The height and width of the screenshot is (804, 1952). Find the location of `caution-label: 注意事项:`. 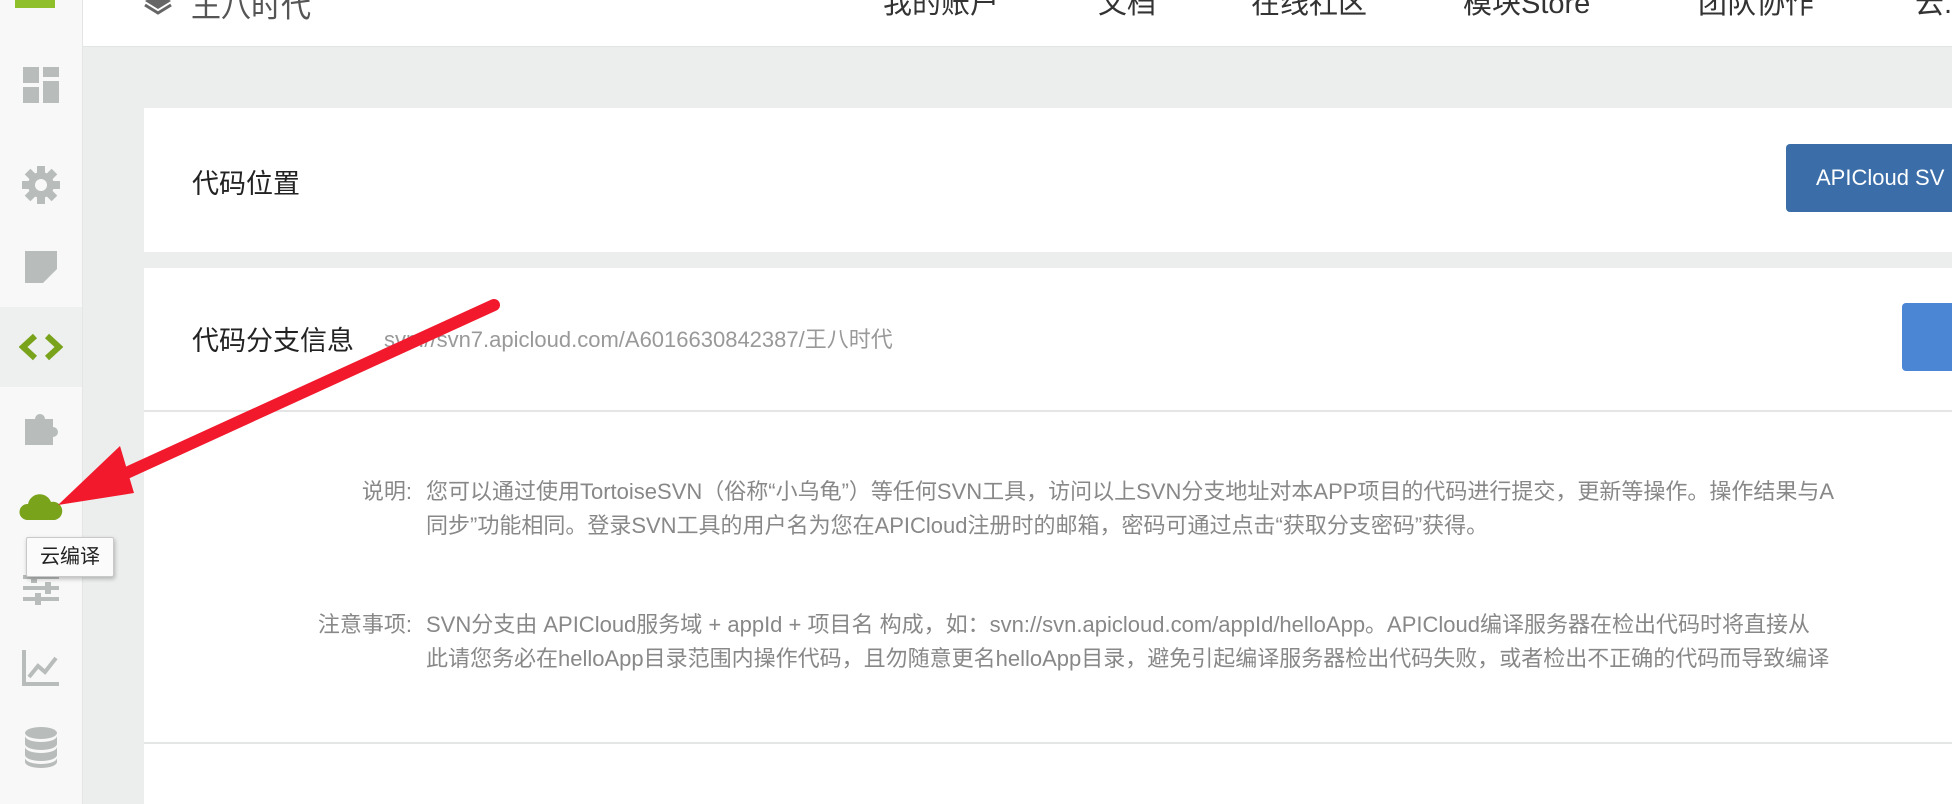

caution-label: 注意事项: is located at coordinates (364, 624).